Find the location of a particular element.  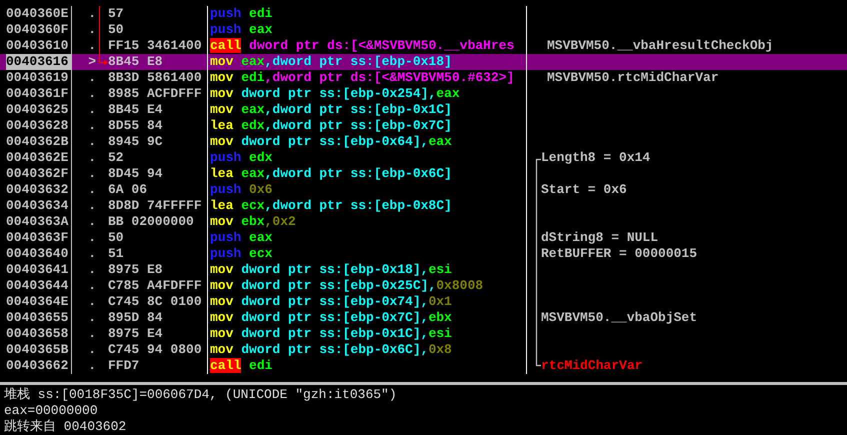

address-cell-text: 00403619 is located at coordinates (38, 78).